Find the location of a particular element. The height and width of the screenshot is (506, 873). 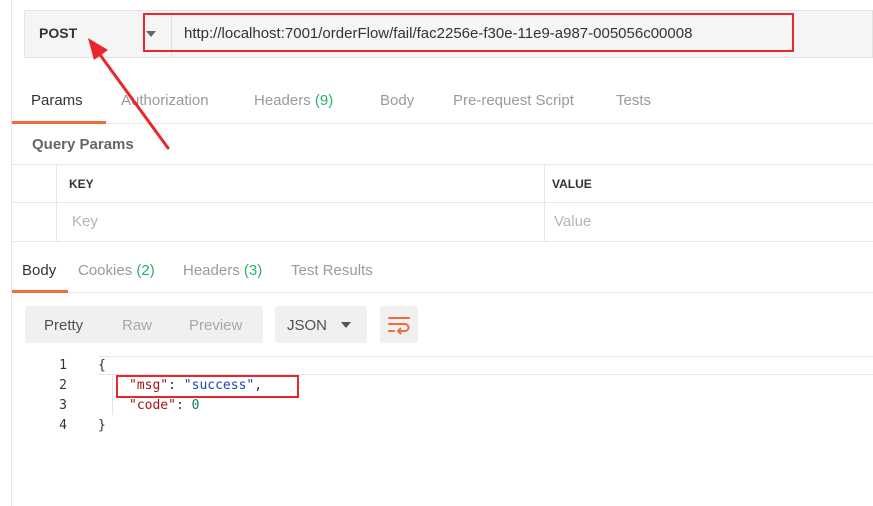

pretty-button: Pretty is located at coordinates (63, 325).